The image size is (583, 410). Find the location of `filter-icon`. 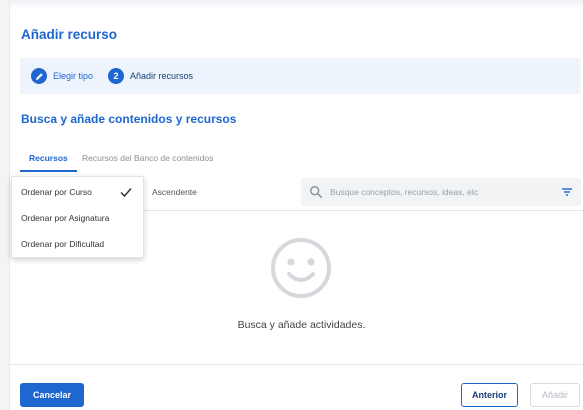

filter-icon is located at coordinates (567, 192).